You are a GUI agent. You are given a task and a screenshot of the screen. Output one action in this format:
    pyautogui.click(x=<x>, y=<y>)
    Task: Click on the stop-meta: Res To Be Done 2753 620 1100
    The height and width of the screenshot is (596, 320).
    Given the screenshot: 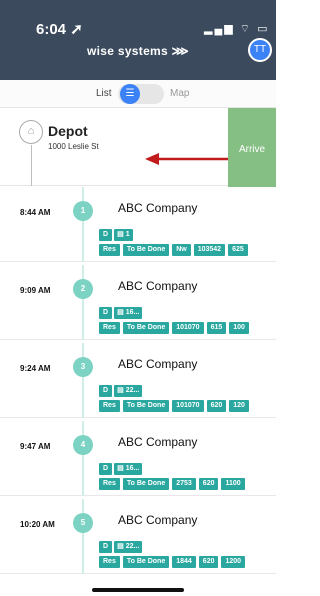 What is the action you would take?
    pyautogui.click(x=172, y=484)
    